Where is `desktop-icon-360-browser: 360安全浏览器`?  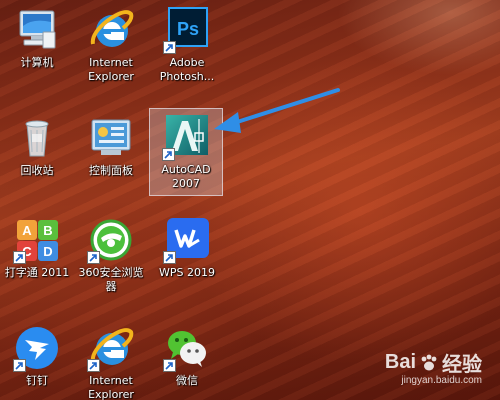
desktop-icon-360-browser: 360安全浏览器 is located at coordinates (111, 255).